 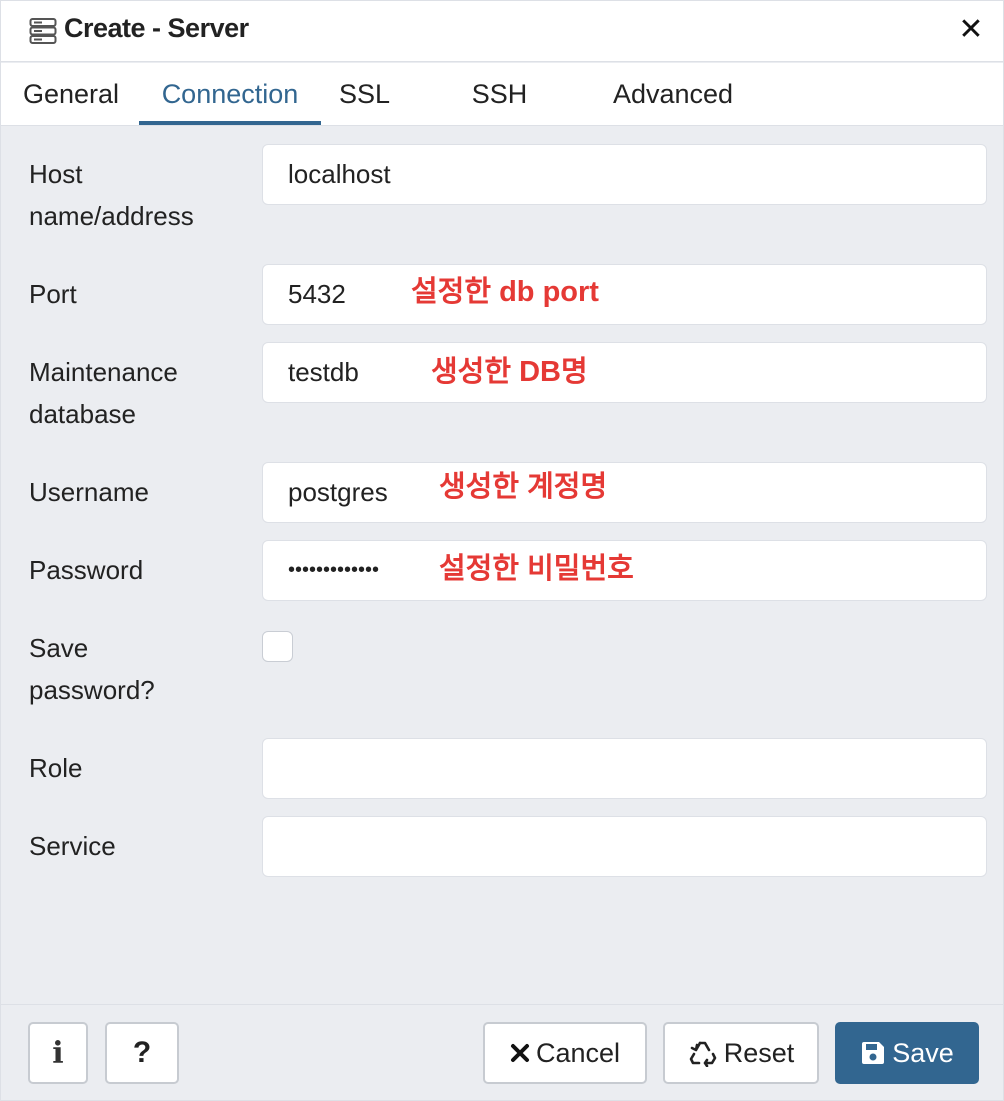 I want to click on dialog-titlebar: Create - Server ✕, so click(x=502, y=31).